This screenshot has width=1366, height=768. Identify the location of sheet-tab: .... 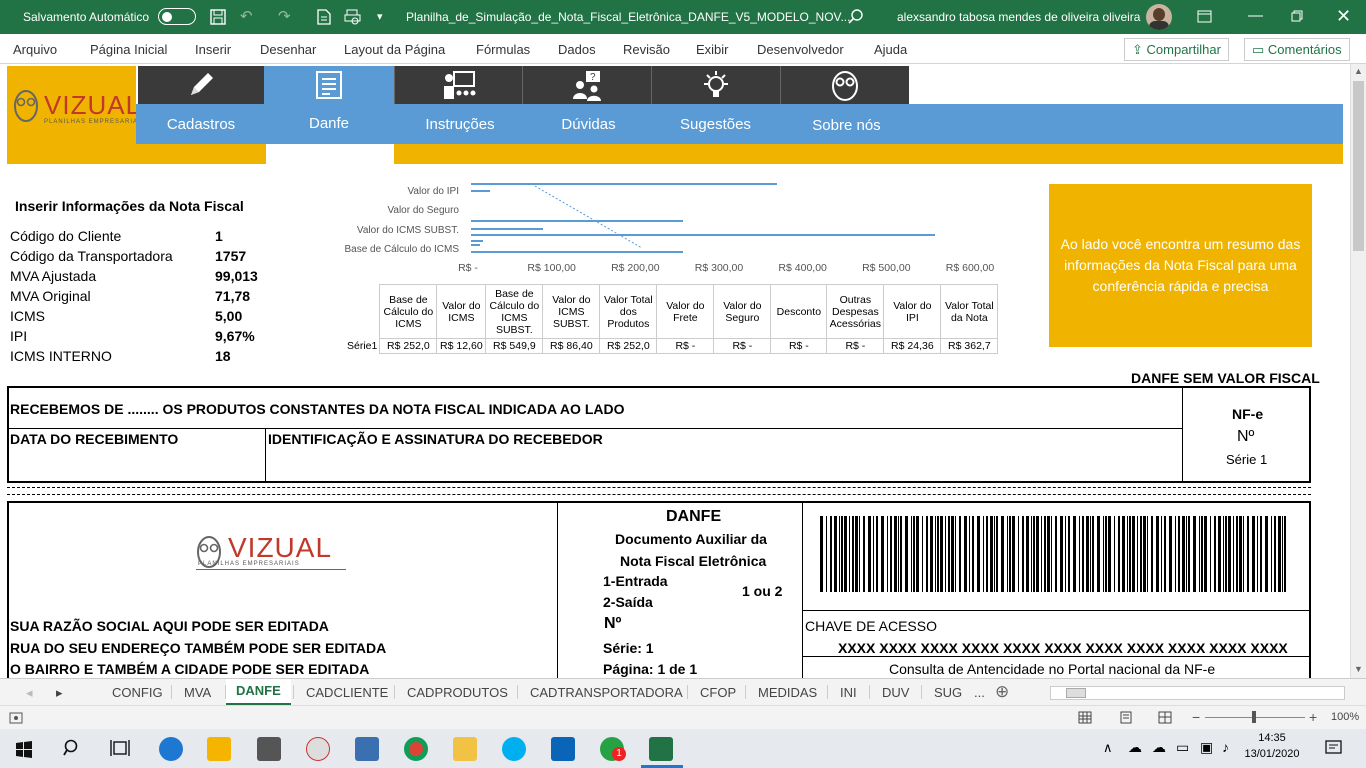
(979, 692).